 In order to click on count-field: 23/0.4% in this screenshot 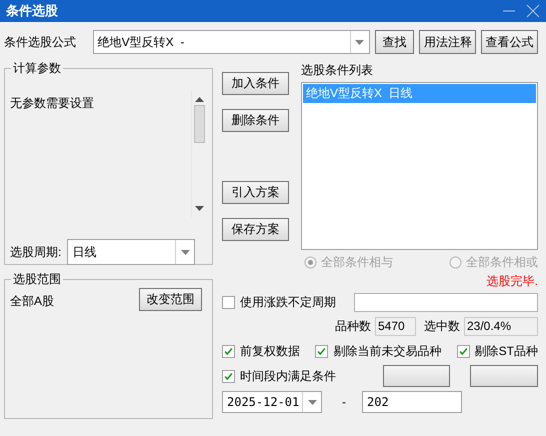, I will do `click(501, 326)`.